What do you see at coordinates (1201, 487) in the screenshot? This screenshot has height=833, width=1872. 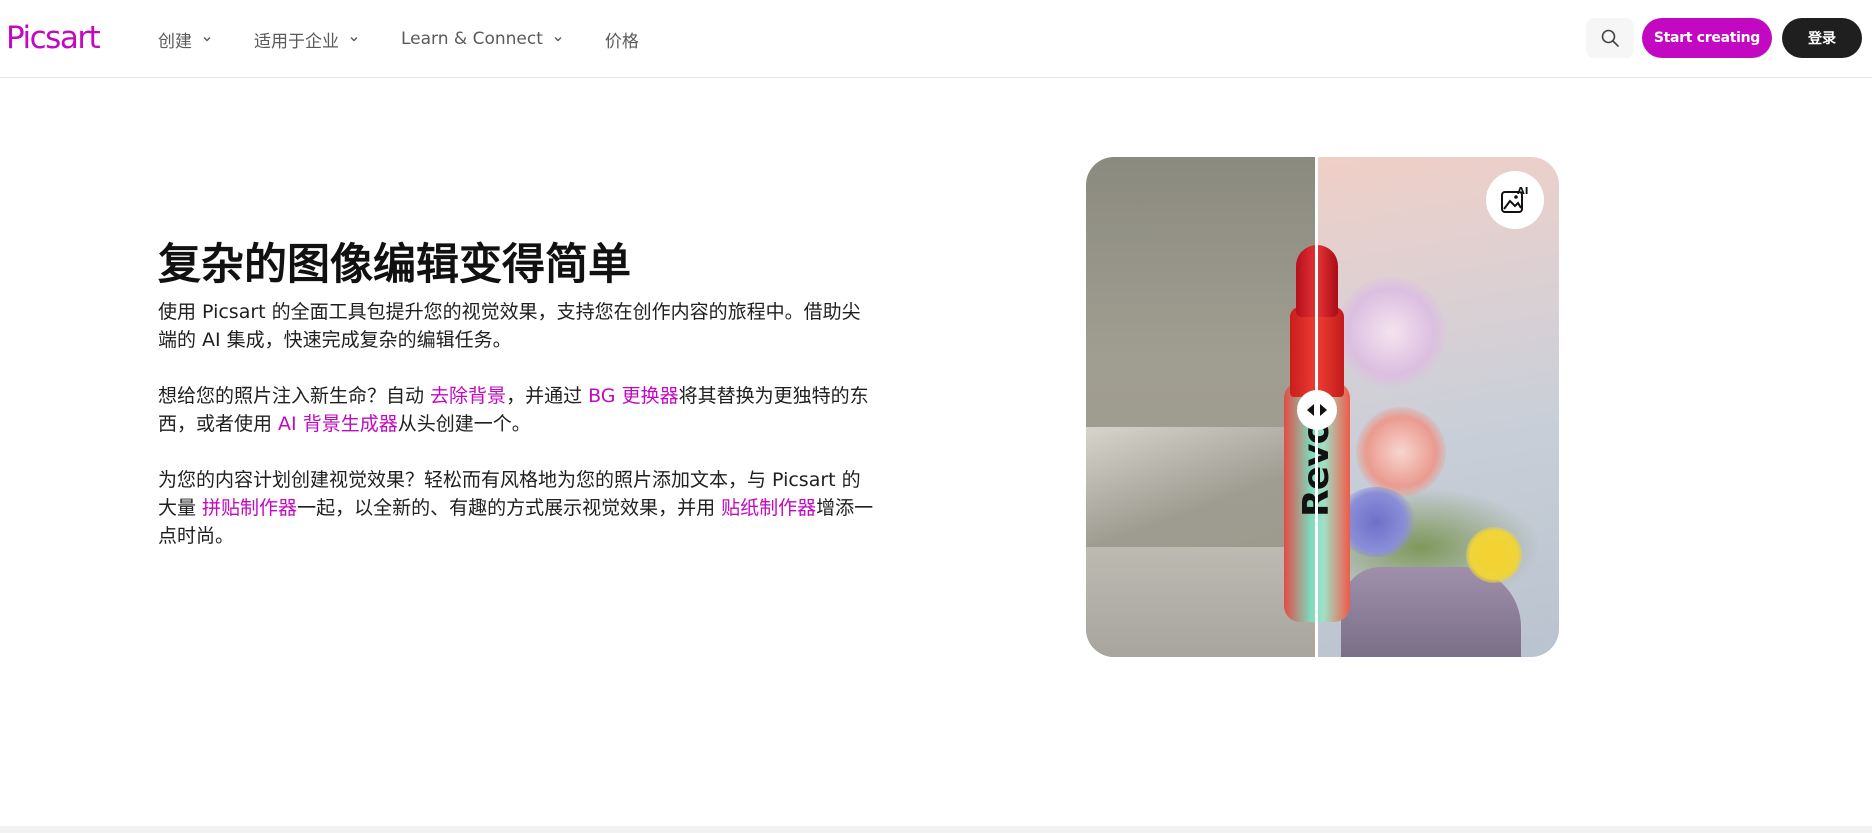 I see `light-shadow` at bounding box center [1201, 487].